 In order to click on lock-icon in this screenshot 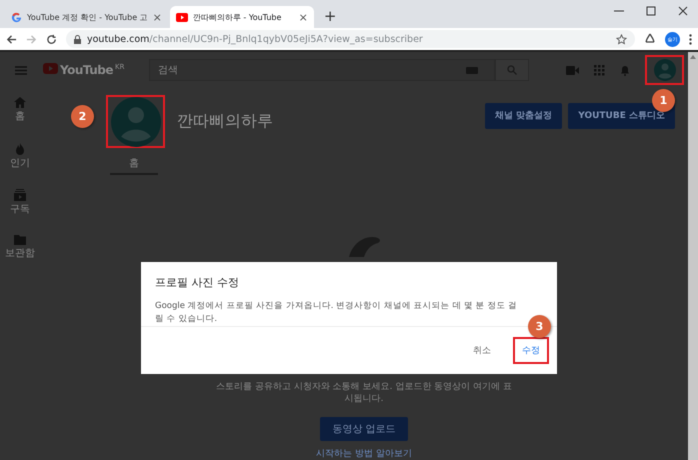, I will do `click(77, 39)`.